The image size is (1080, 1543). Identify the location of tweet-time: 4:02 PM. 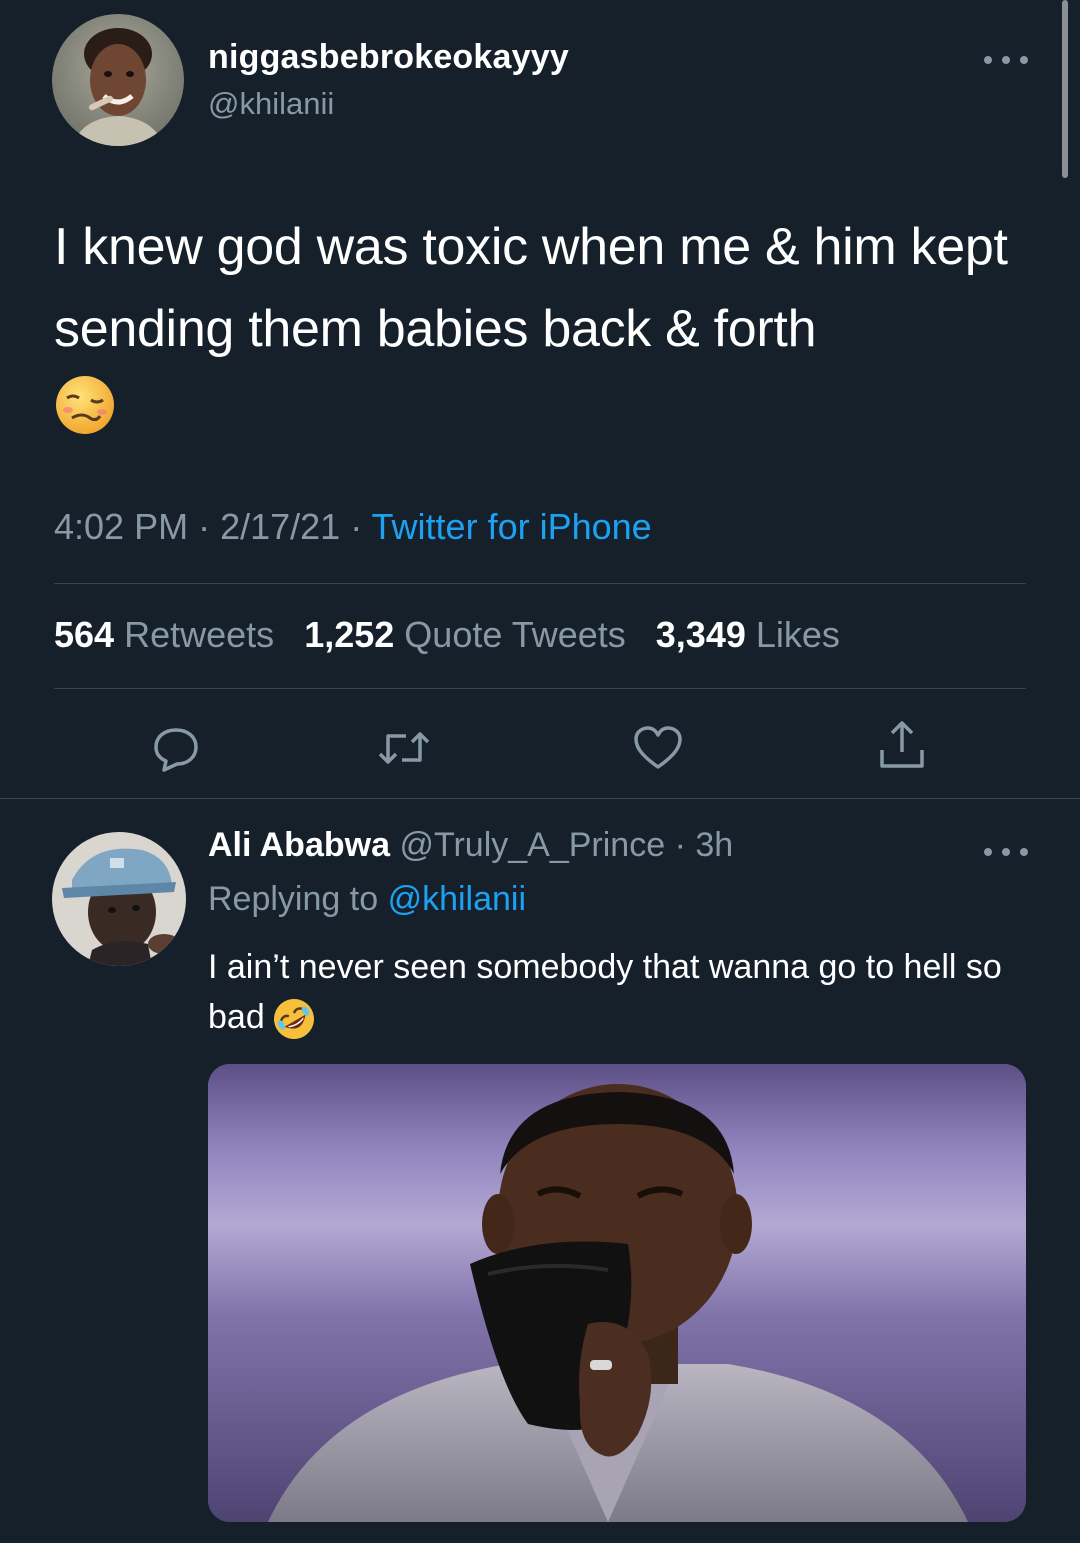
(121, 526).